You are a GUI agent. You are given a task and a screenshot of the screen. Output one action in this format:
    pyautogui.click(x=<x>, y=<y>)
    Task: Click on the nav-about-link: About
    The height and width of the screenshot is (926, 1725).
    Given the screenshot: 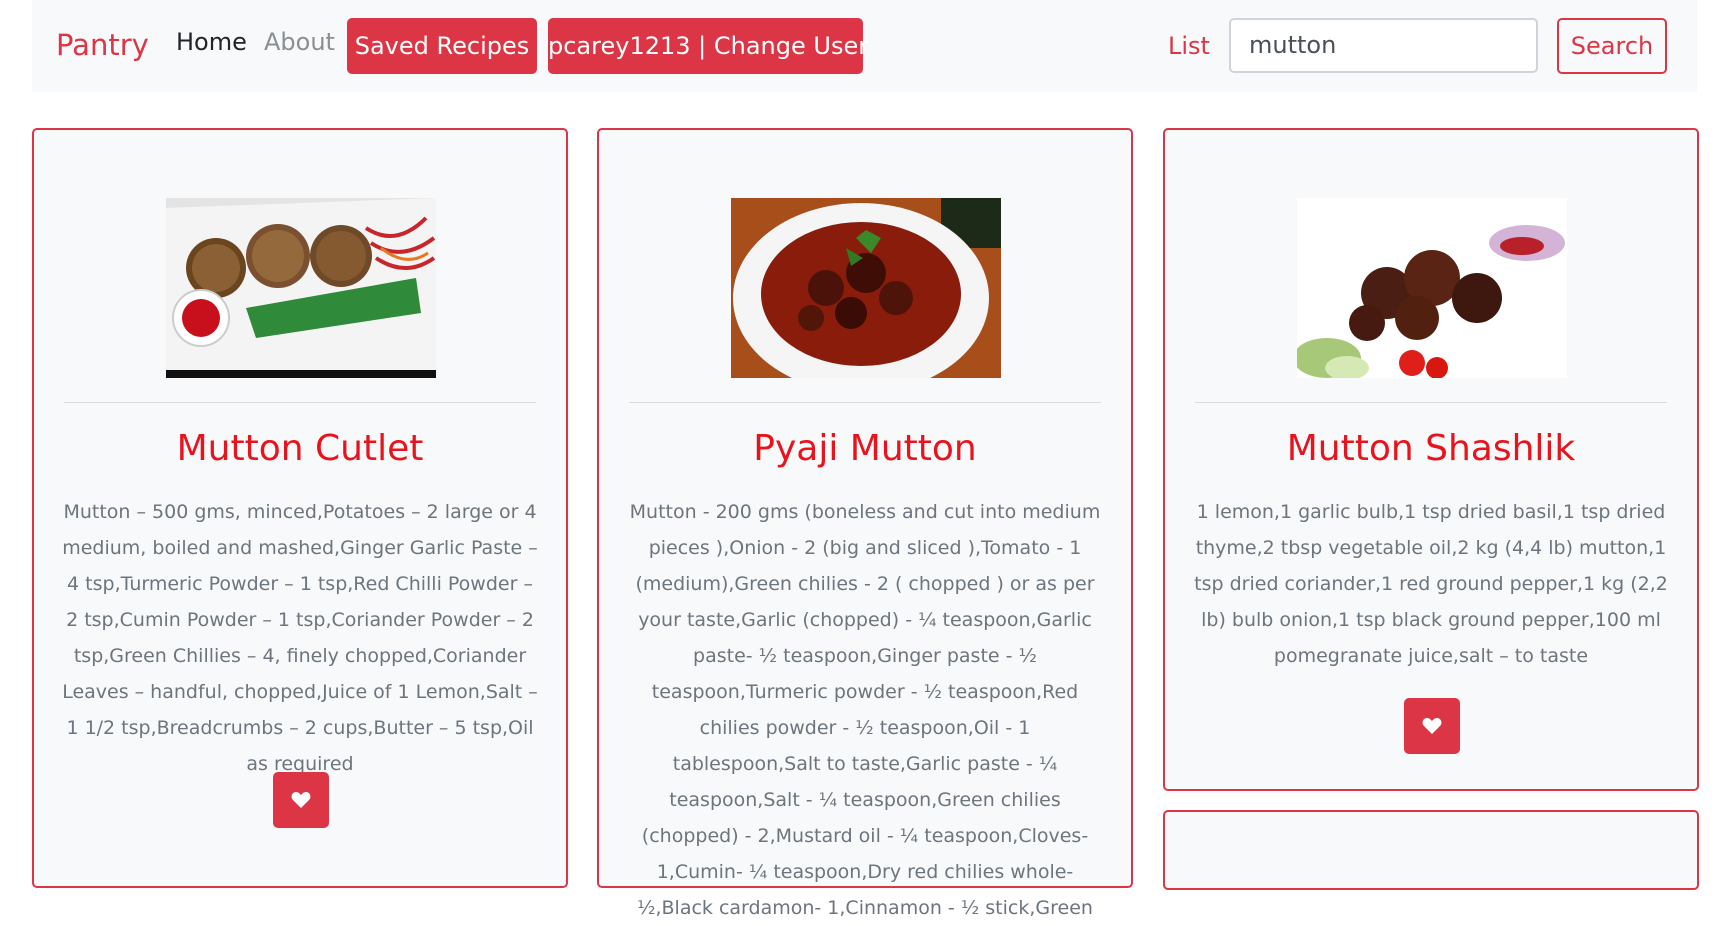 What is the action you would take?
    pyautogui.click(x=299, y=42)
    